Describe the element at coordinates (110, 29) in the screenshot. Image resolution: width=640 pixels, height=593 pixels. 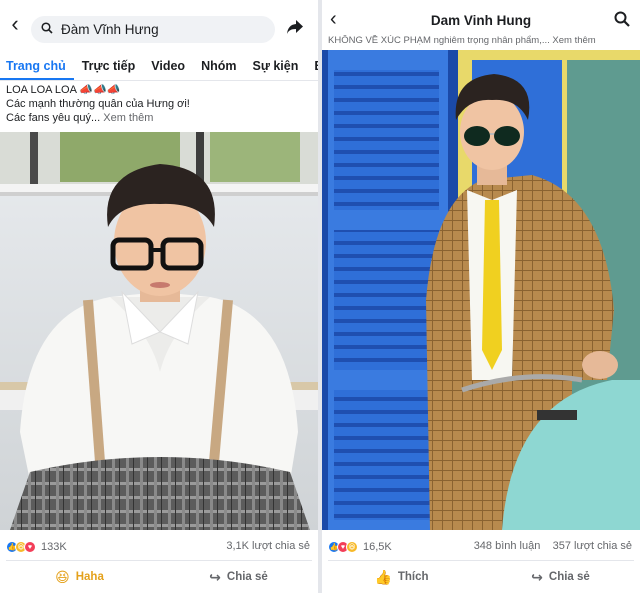
I see `search-input-value: Đàm Vĩnh Hưng` at that location.